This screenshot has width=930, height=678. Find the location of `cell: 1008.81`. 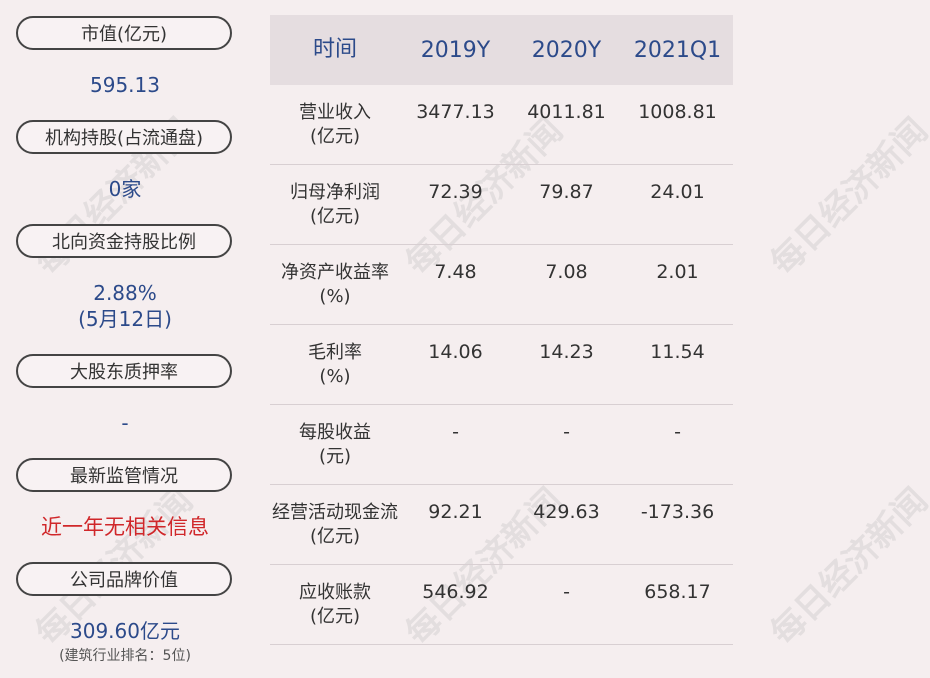

cell: 1008.81 is located at coordinates (677, 112).